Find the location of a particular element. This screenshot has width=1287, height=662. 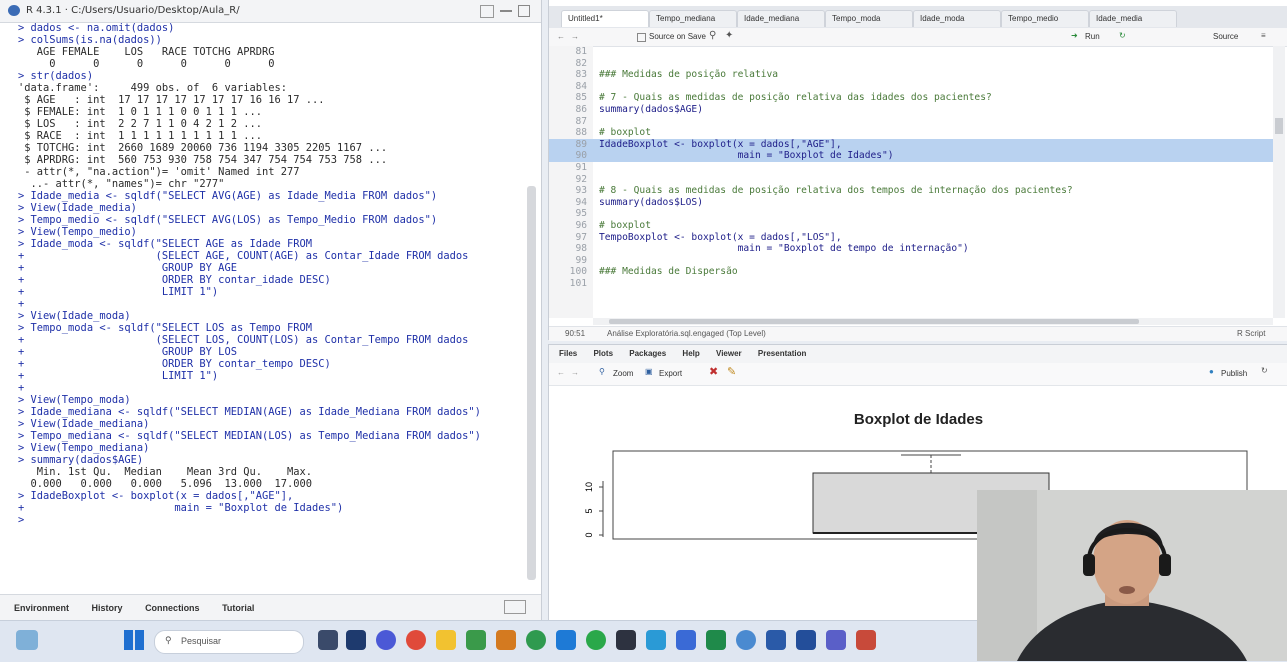

pane-layout-icon is located at coordinates (515, 607).